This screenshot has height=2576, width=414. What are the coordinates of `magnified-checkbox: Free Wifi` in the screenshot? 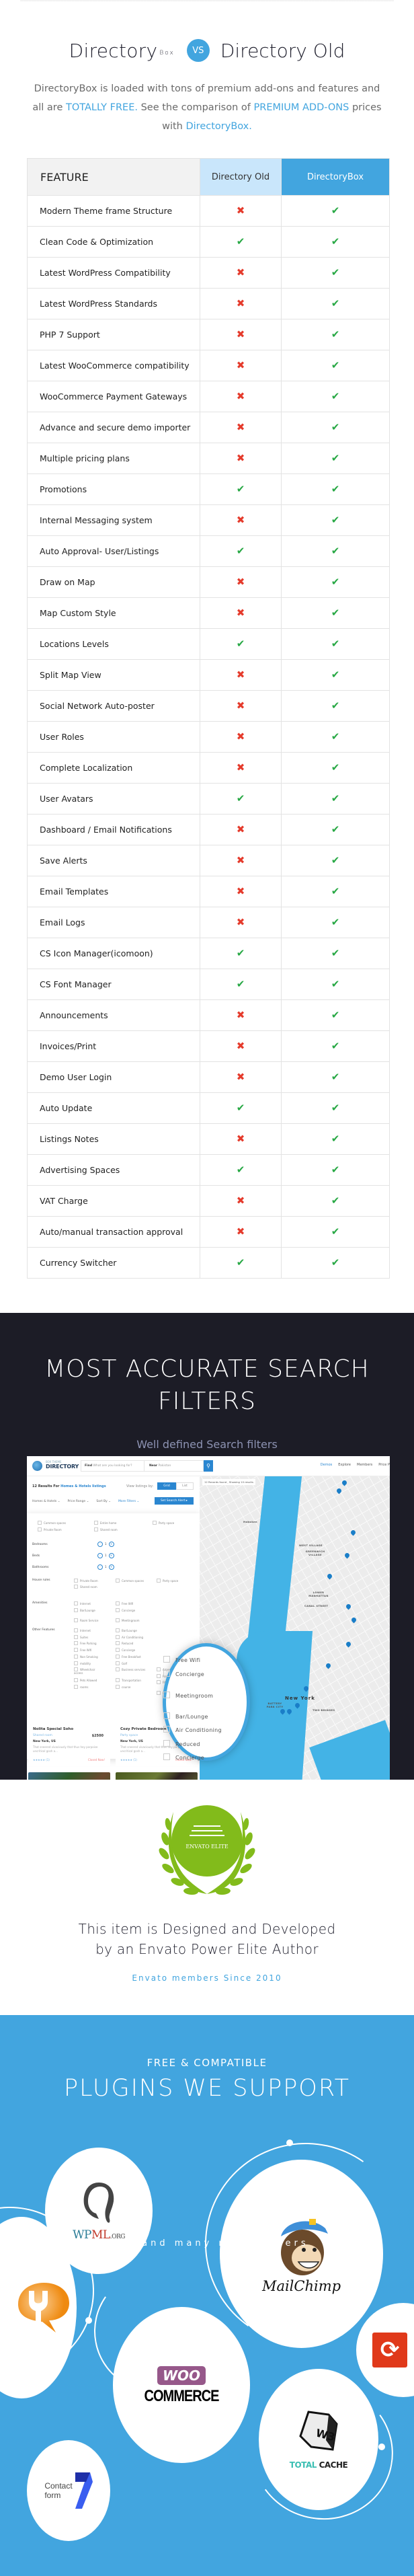 It's located at (181, 1659).